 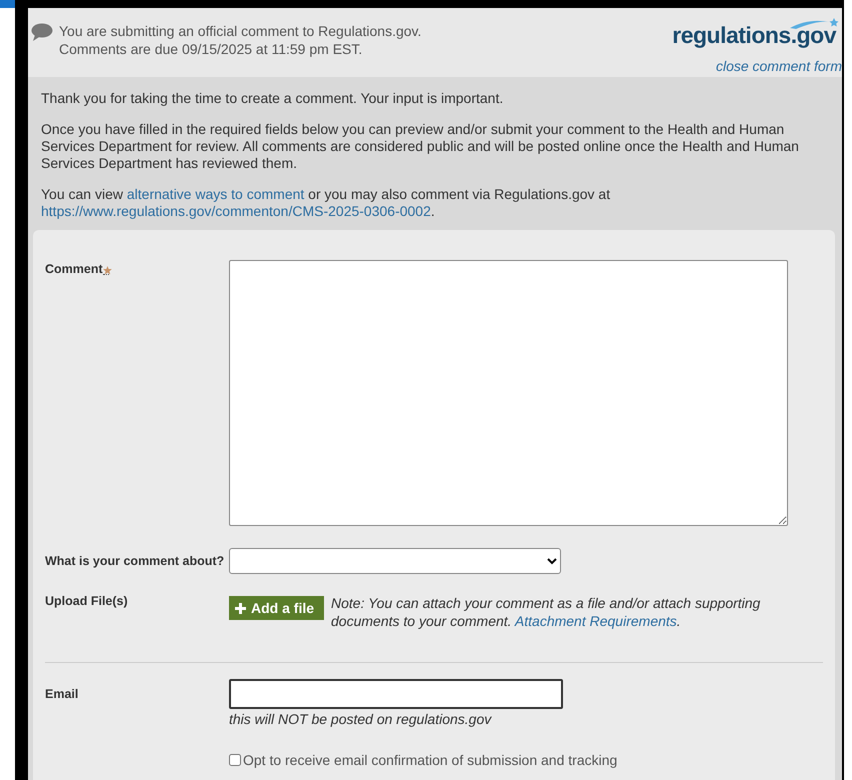 What do you see at coordinates (361, 719) in the screenshot?
I see `email-hint: this will NOT be posted on regulations.gov` at bounding box center [361, 719].